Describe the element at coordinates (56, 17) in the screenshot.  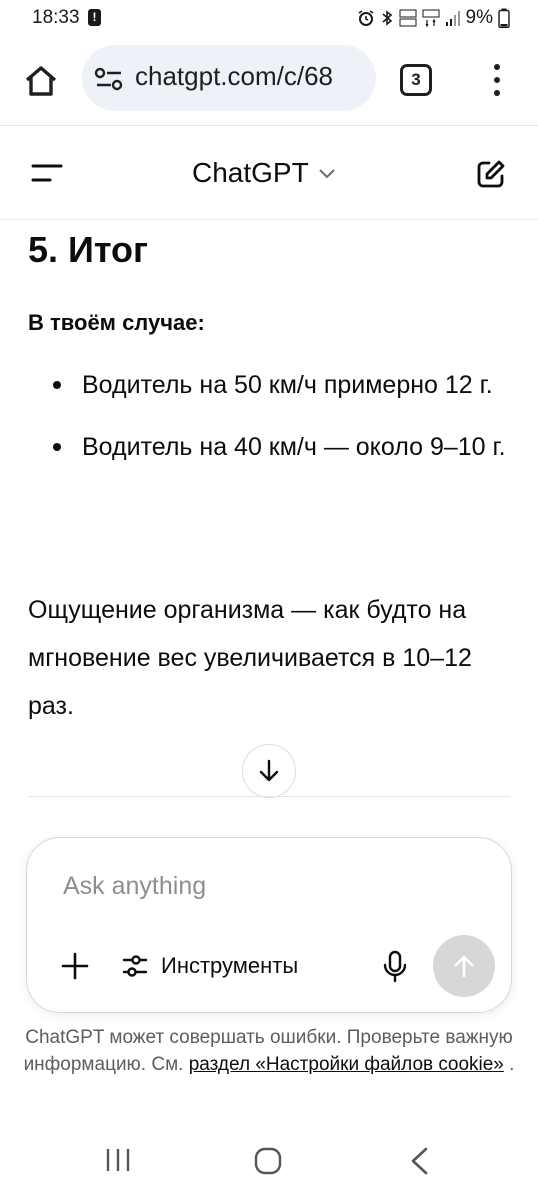
I see `status-time: 18:33` at that location.